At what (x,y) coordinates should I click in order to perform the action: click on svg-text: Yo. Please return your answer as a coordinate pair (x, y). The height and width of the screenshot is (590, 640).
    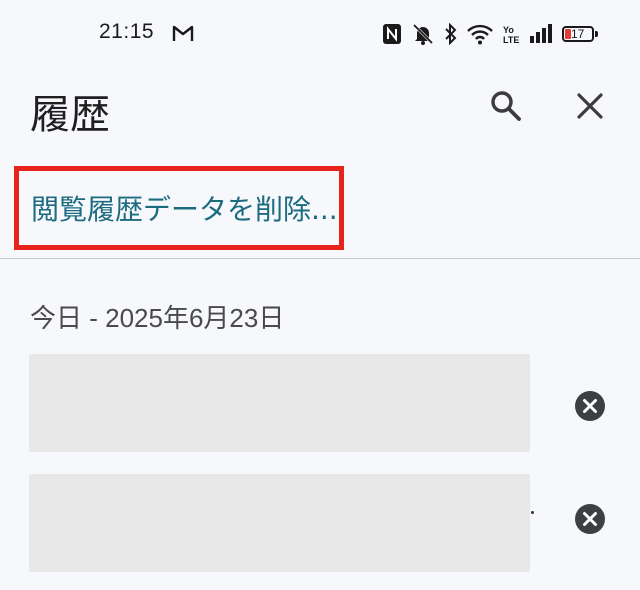
    Looking at the image, I should click on (508, 30).